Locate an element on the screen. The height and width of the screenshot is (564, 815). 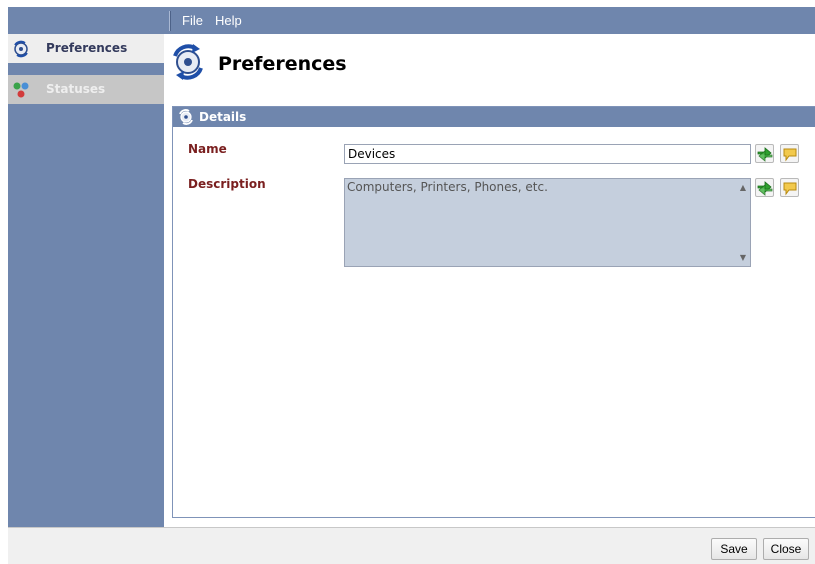
sidebar-item-label: Preferences is located at coordinates (87, 48).